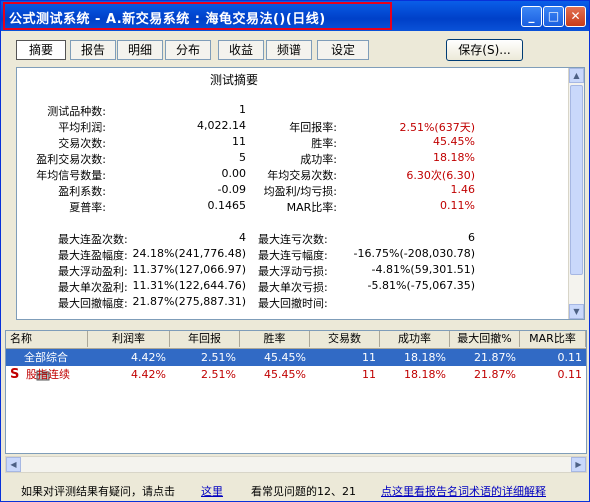 This screenshot has height=502, width=590. I want to click on column-header: 交易数, so click(345, 339).